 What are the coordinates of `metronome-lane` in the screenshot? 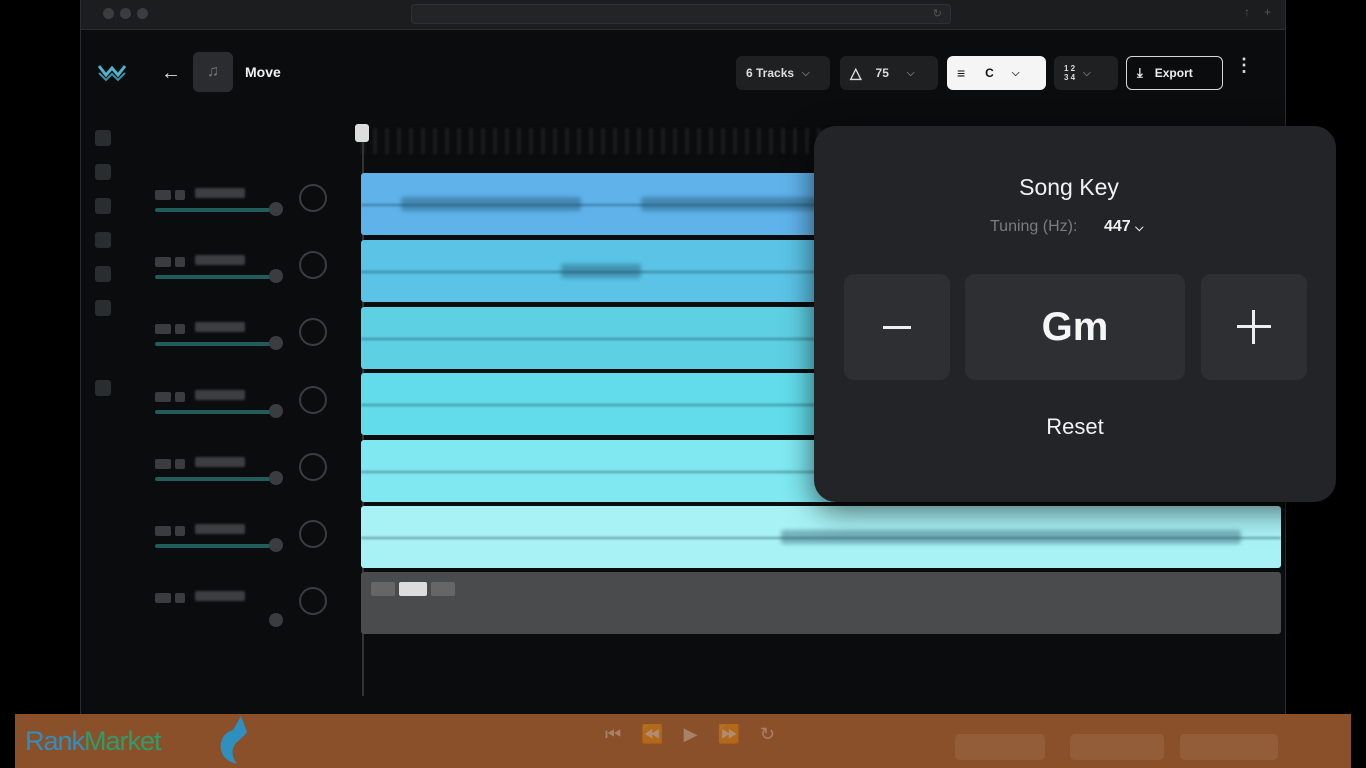 It's located at (821, 603).